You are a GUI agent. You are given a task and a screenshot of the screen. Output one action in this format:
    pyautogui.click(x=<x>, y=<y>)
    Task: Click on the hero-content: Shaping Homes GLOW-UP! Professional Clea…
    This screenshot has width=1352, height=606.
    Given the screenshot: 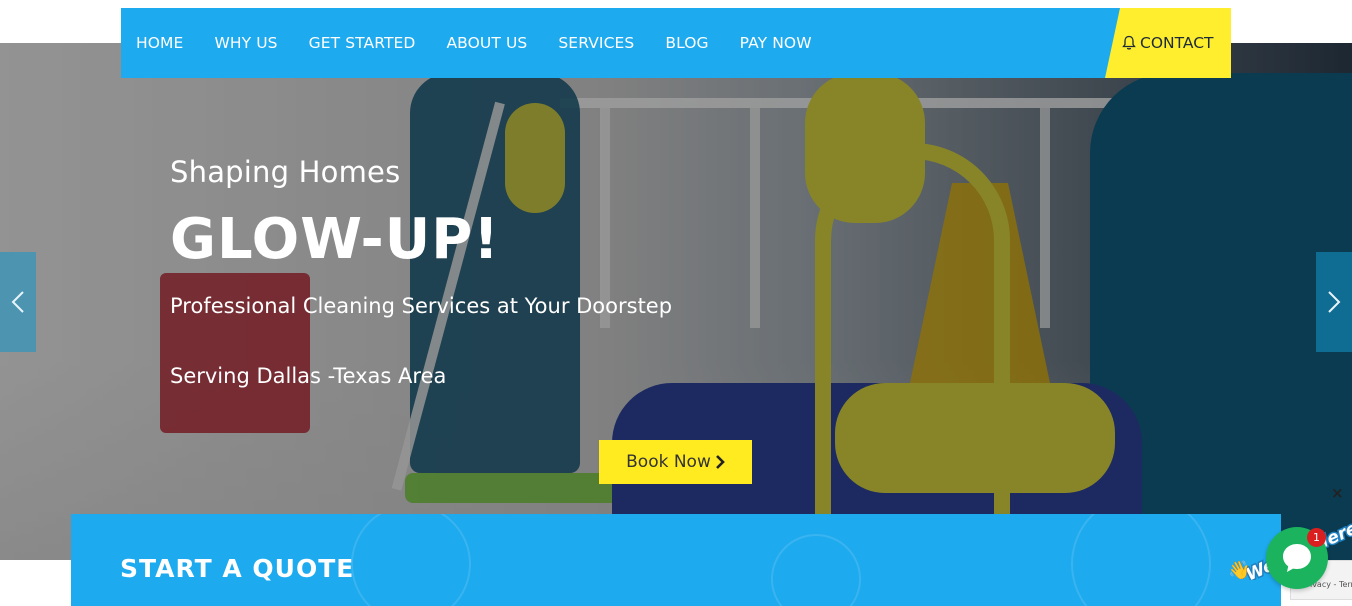 What is the action you would take?
    pyautogui.click(x=421, y=271)
    